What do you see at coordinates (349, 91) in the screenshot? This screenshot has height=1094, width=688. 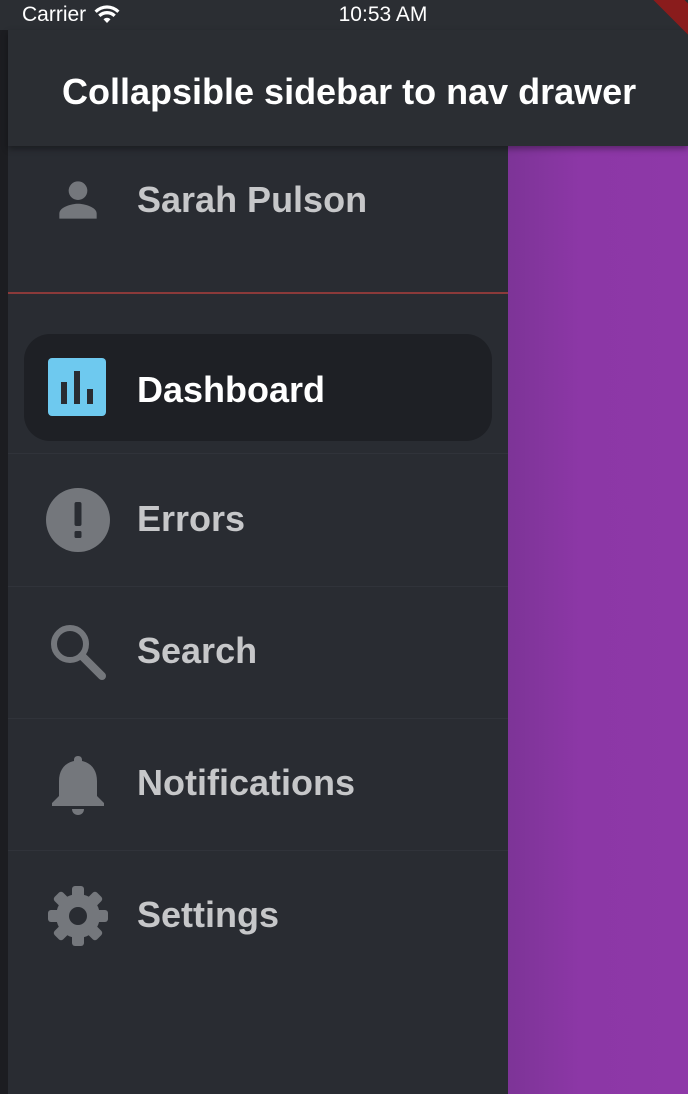 I see `page-title: Collapsible sidebar to nav drawer` at bounding box center [349, 91].